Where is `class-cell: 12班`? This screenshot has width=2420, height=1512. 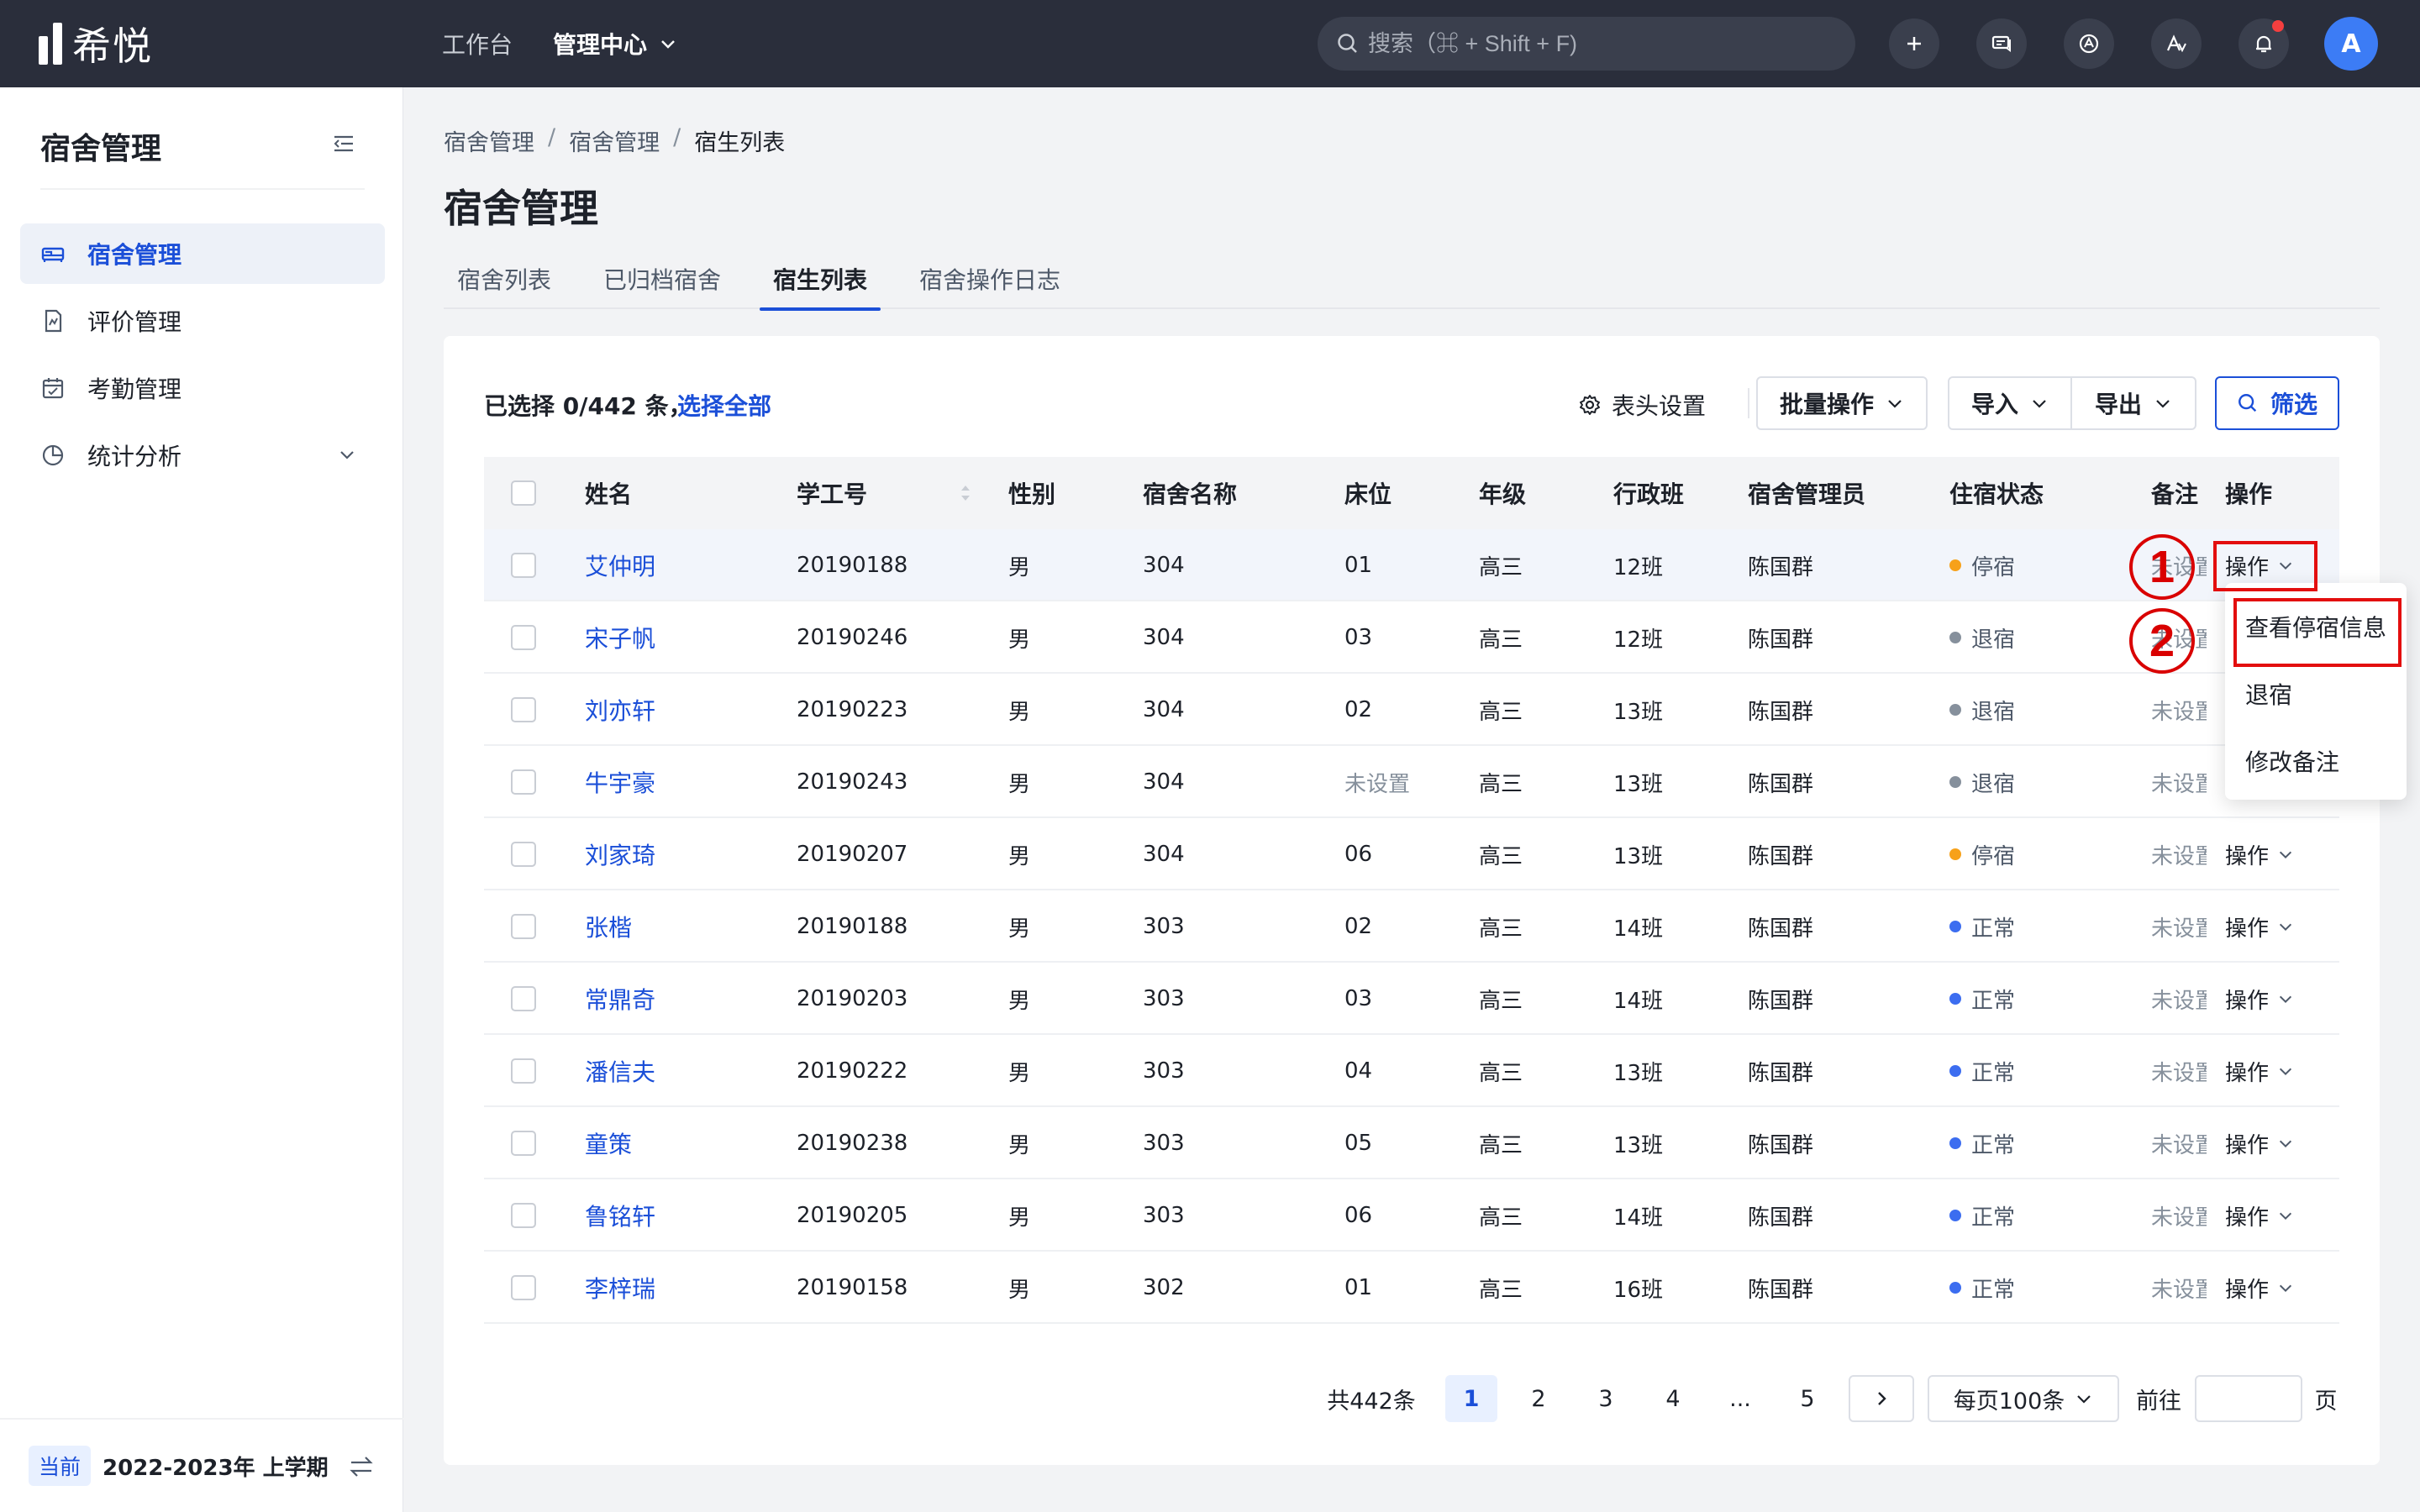
class-cell: 12班 is located at coordinates (1638, 567).